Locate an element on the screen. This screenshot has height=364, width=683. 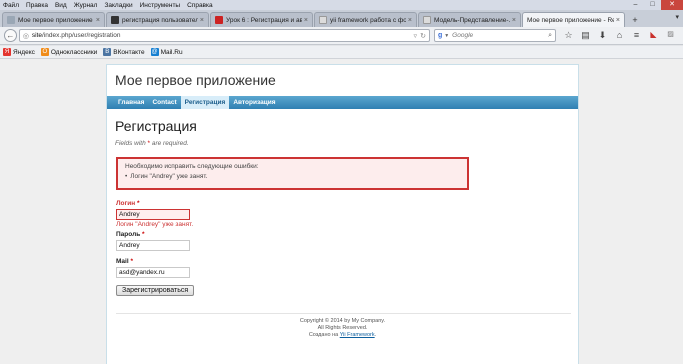
browser-tab: регистрация пользовател... × is located at coordinates (157, 19).